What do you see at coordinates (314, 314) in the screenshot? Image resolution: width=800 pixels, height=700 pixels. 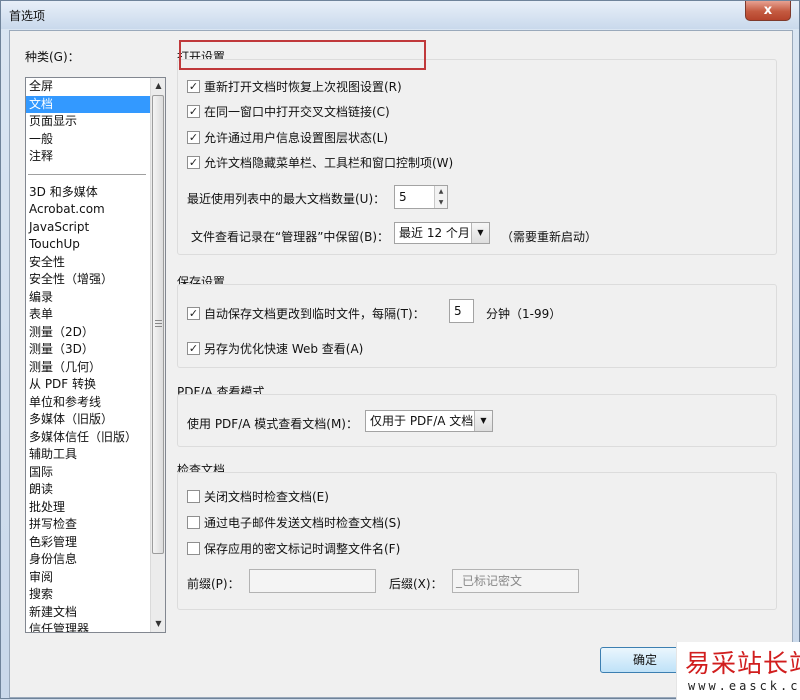 I see `option-label: 自动保存文档更改到临时文件，每隔(T)：` at bounding box center [314, 314].